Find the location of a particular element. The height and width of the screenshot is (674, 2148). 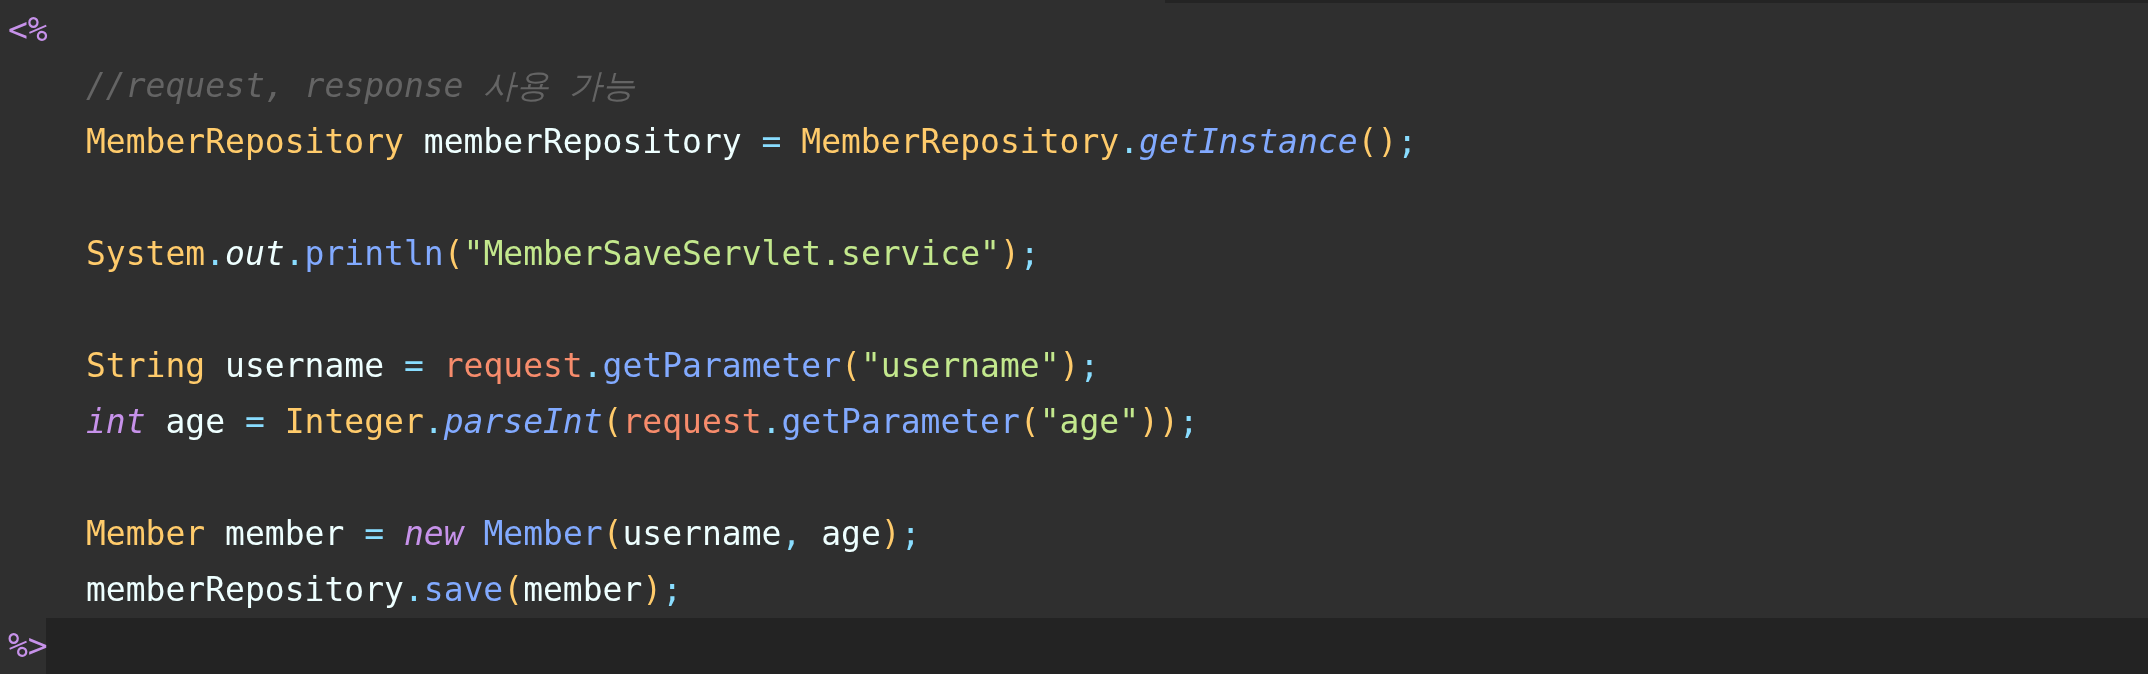

code-line: System.out.println("MemberSaveServlet.service"); is located at coordinates (563, 254).